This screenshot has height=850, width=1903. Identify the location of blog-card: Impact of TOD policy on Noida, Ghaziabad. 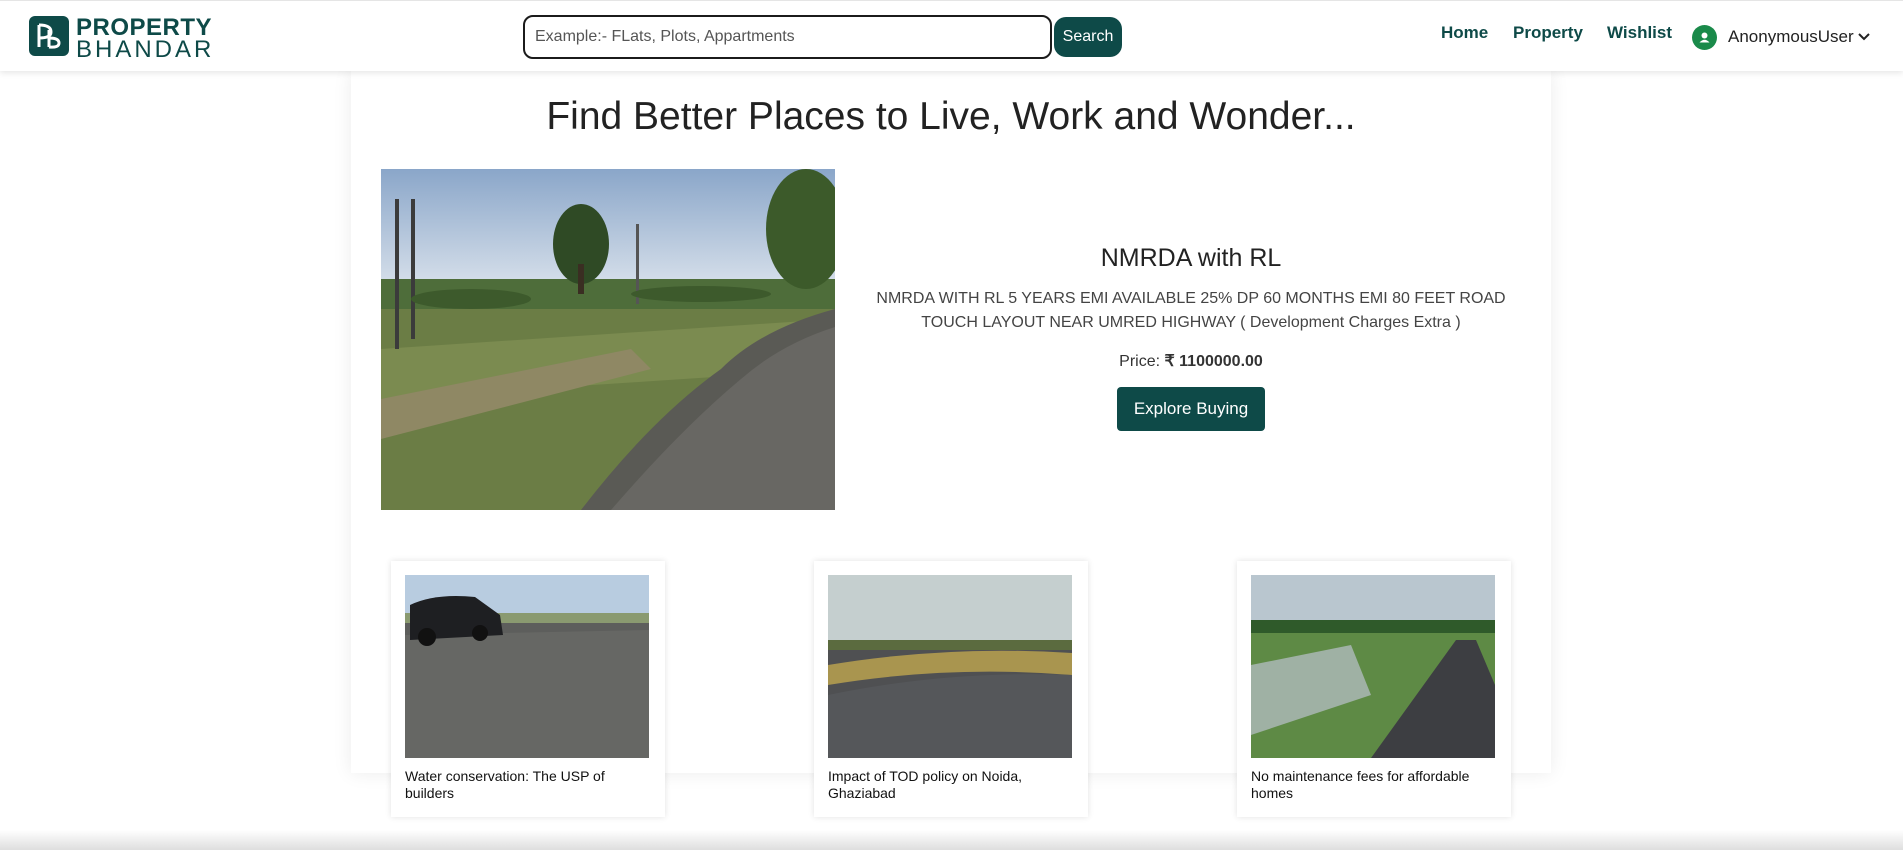
(951, 689).